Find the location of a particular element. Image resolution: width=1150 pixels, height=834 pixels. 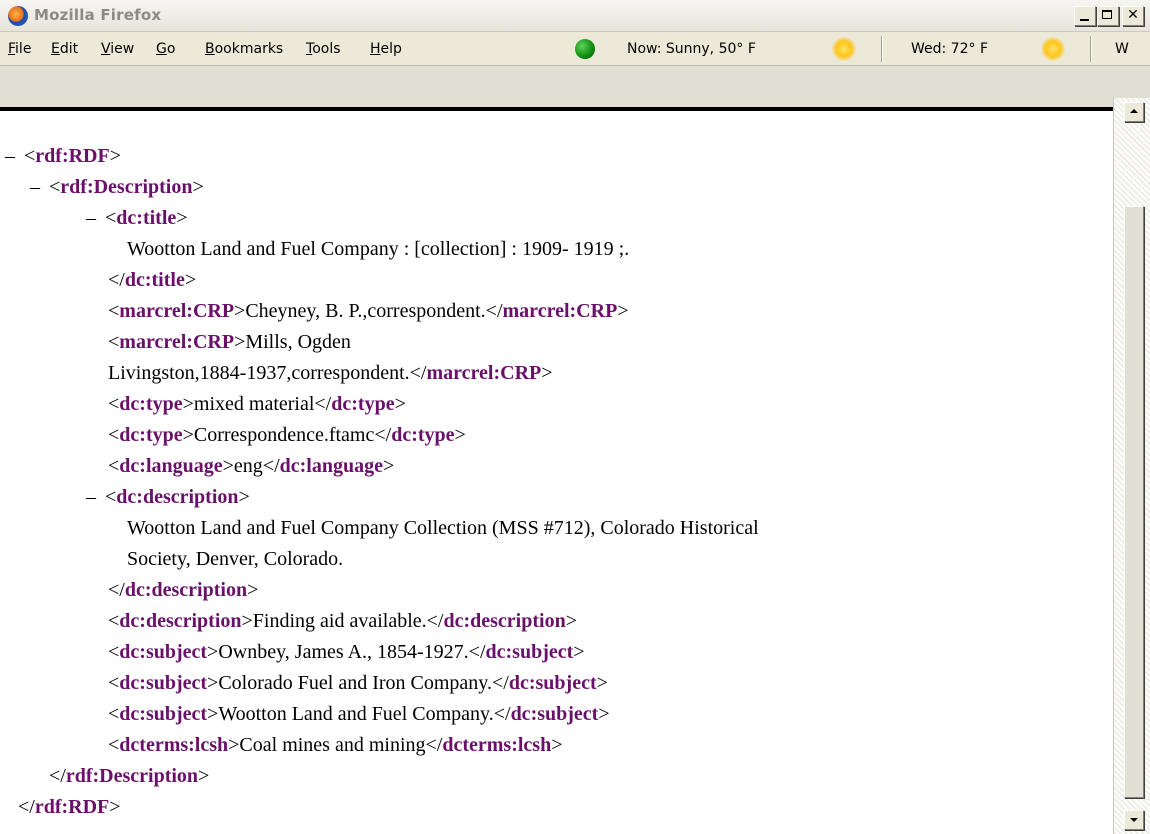

menu-bookmarks: Bookmarks is located at coordinates (244, 49).